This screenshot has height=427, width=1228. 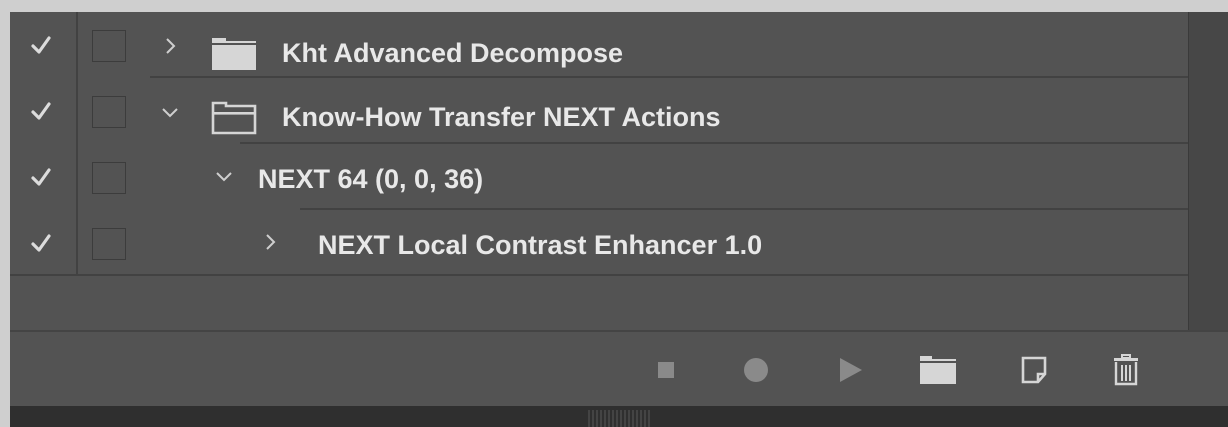 What do you see at coordinates (5, 213) in the screenshot?
I see `window-edge-left` at bounding box center [5, 213].